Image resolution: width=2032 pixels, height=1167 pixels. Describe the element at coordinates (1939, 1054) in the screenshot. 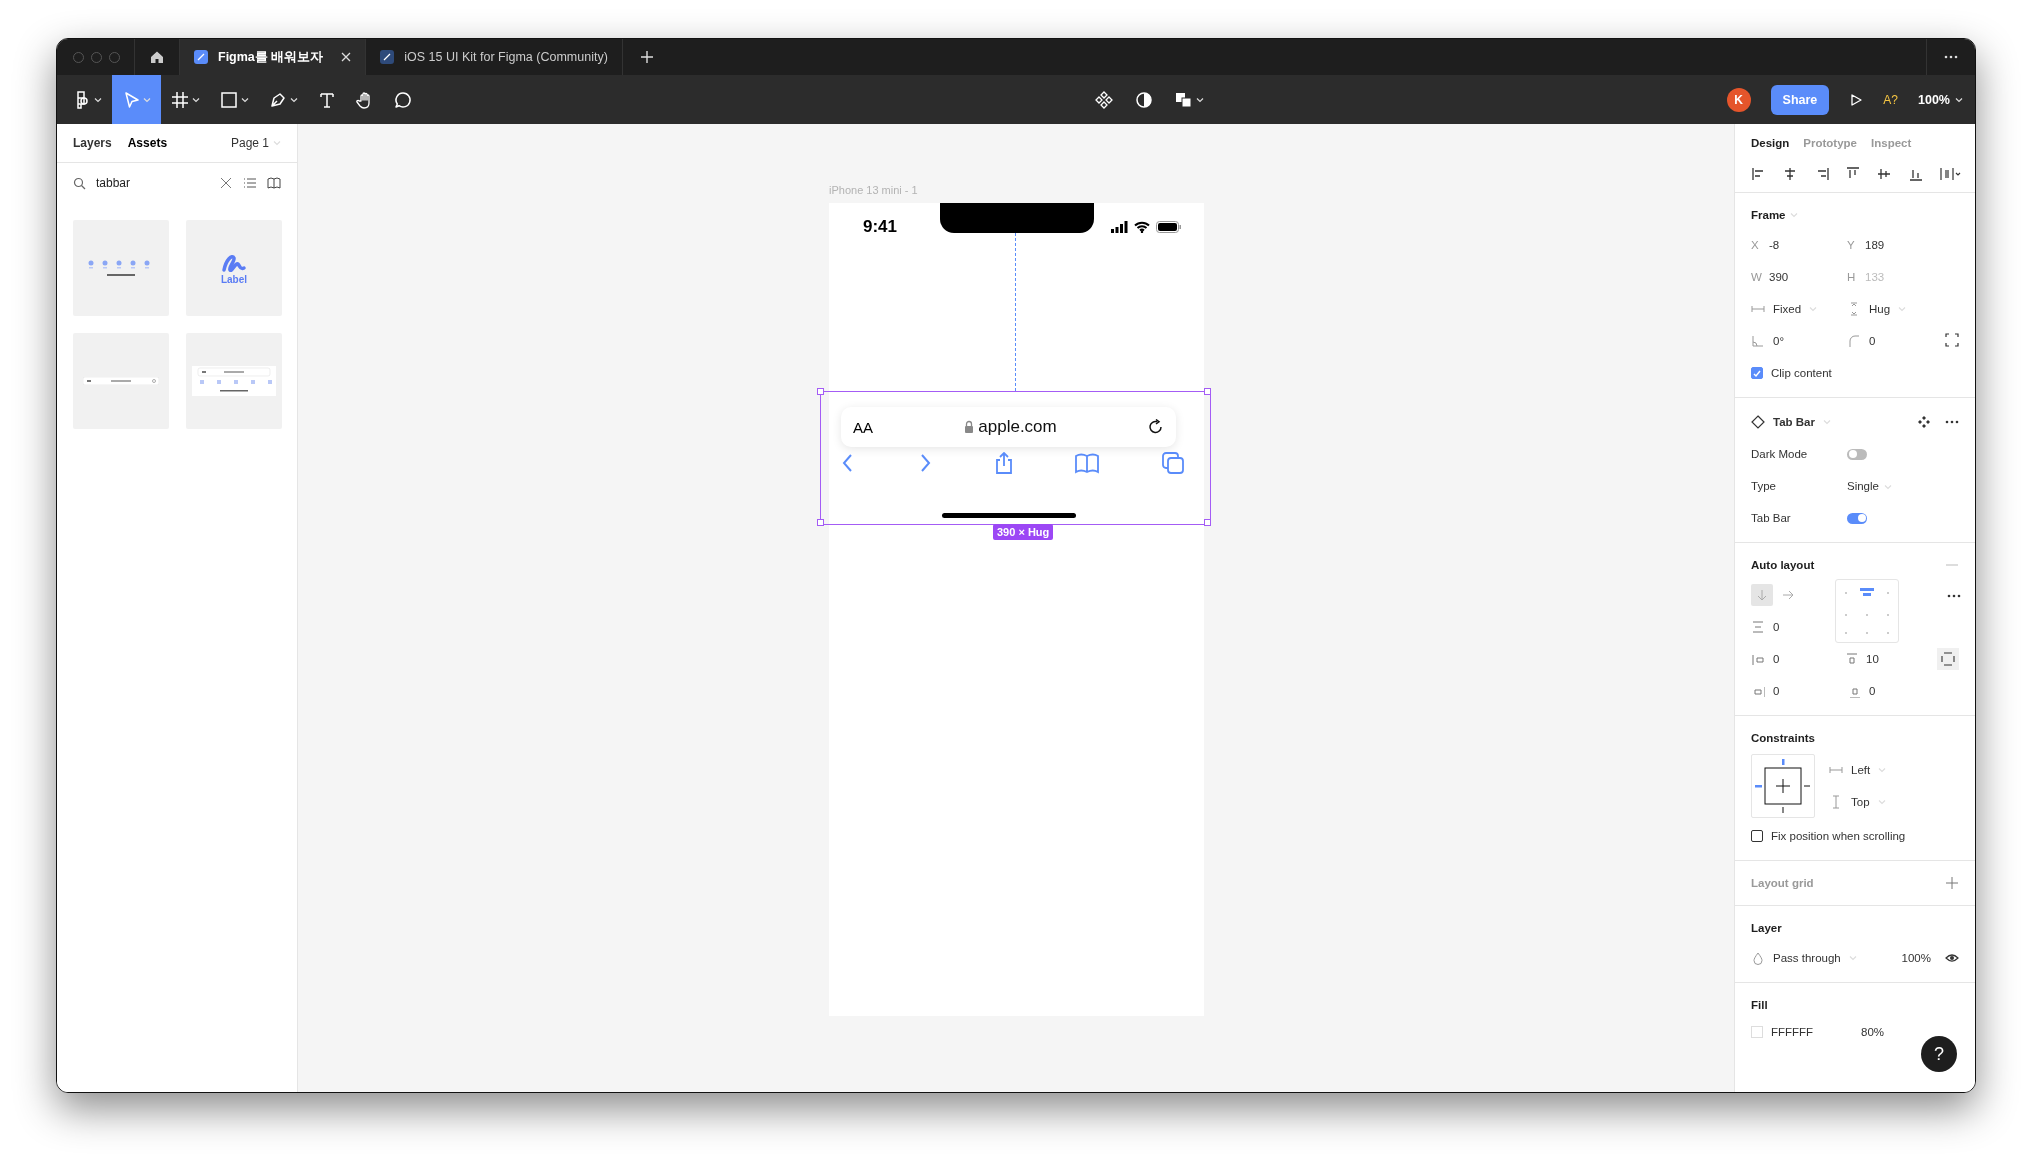

I see `help-button: ?` at that location.